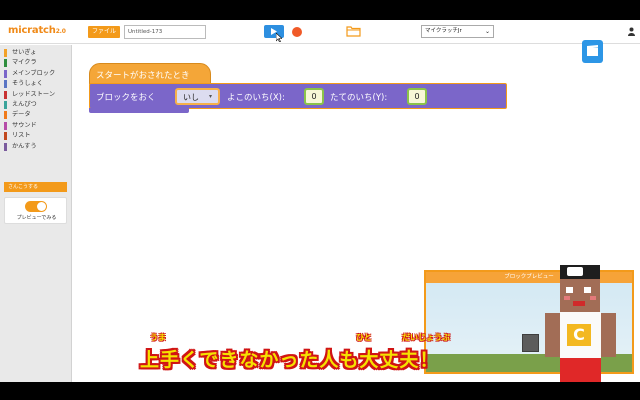  I want to click on preview-toggle, so click(36, 206).